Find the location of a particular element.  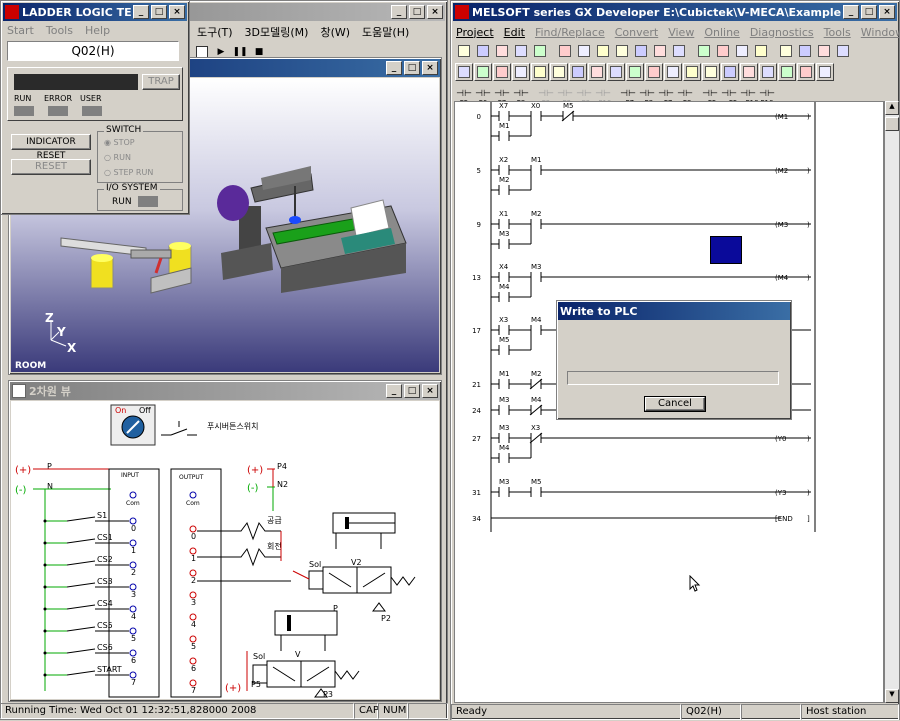

vertical-scrollbar: ▲ ▼ is located at coordinates (891, 402).